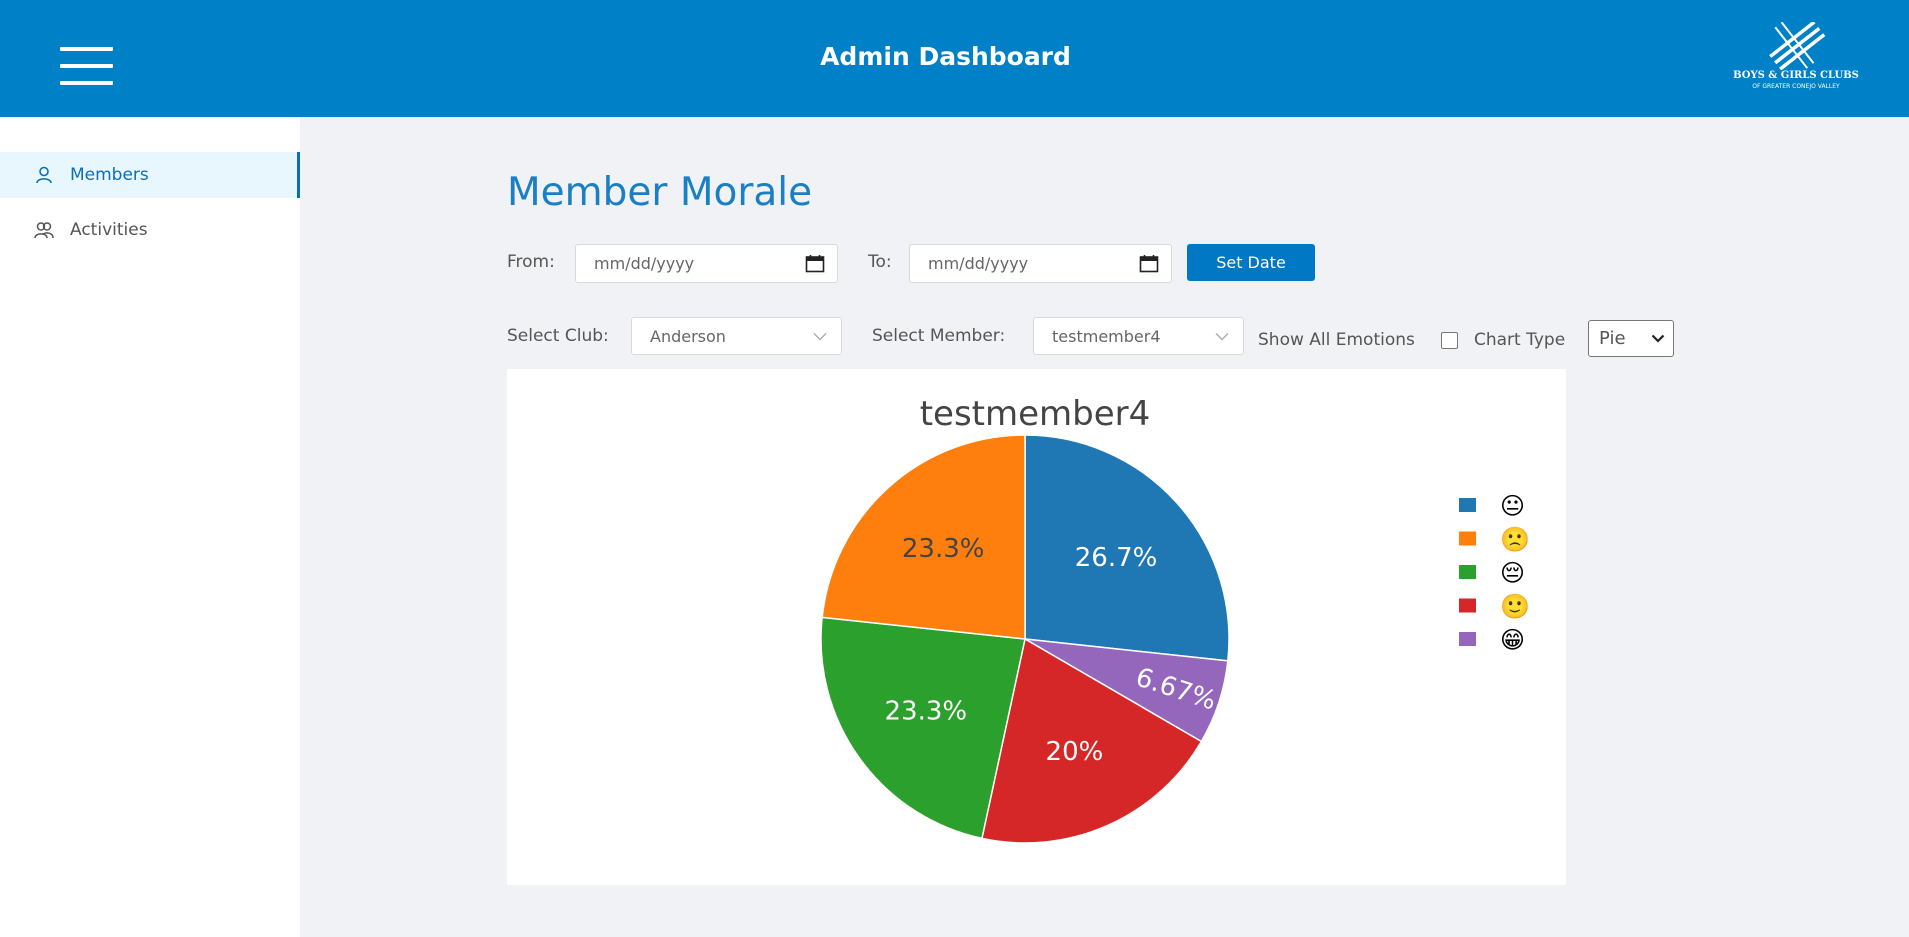 The height and width of the screenshot is (937, 1909). What do you see at coordinates (1251, 262) in the screenshot?
I see `set-date-button: Set Date` at bounding box center [1251, 262].